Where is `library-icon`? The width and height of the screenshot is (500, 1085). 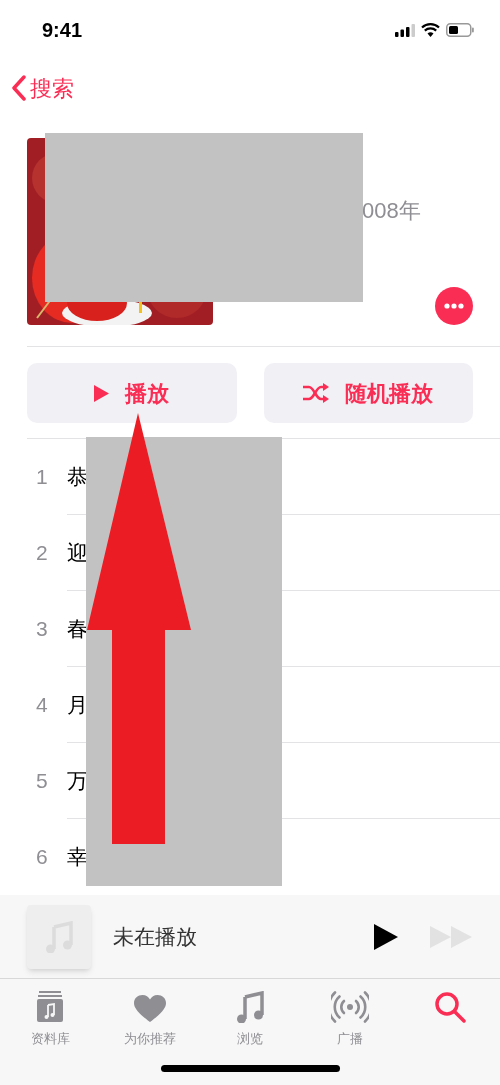
library-icon is located at coordinates (50, 1007).